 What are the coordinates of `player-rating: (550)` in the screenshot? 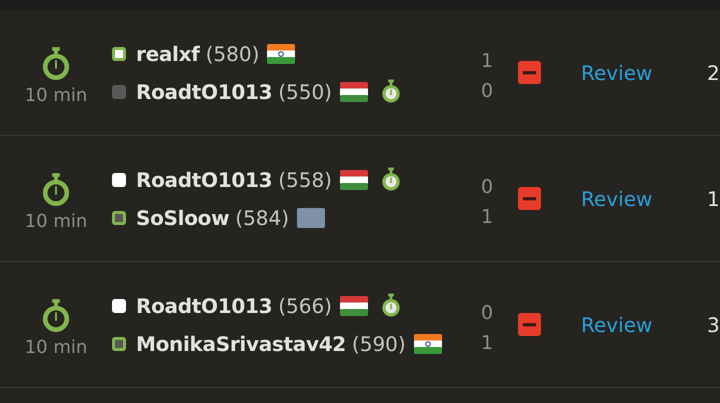 It's located at (305, 92).